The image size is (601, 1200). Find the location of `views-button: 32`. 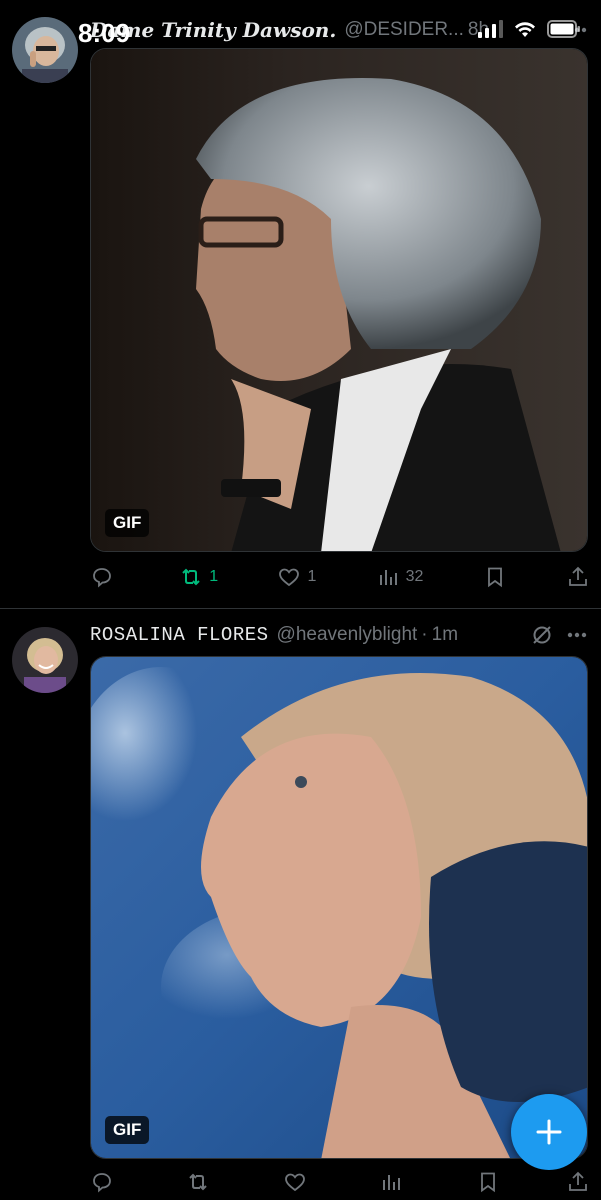

views-button: 32 is located at coordinates (400, 577).